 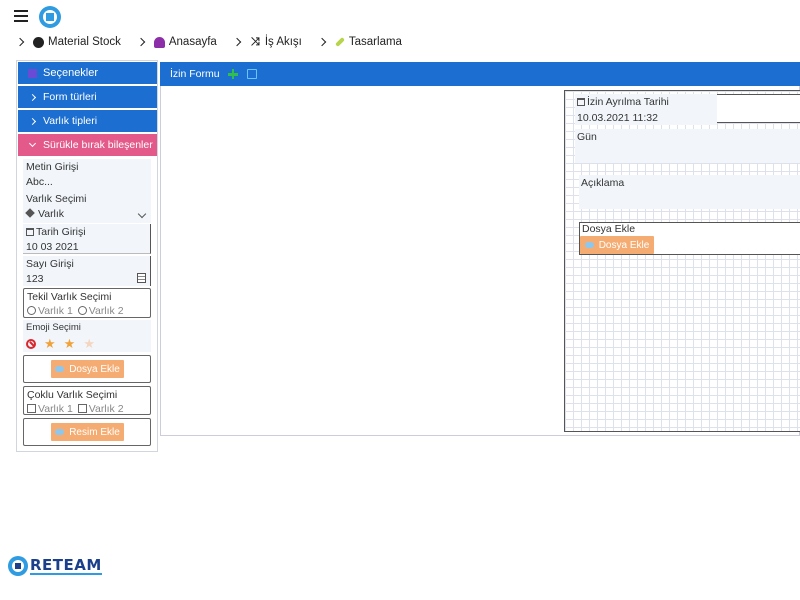 I want to click on component-title: Varlık Seçimi, so click(x=56, y=199).